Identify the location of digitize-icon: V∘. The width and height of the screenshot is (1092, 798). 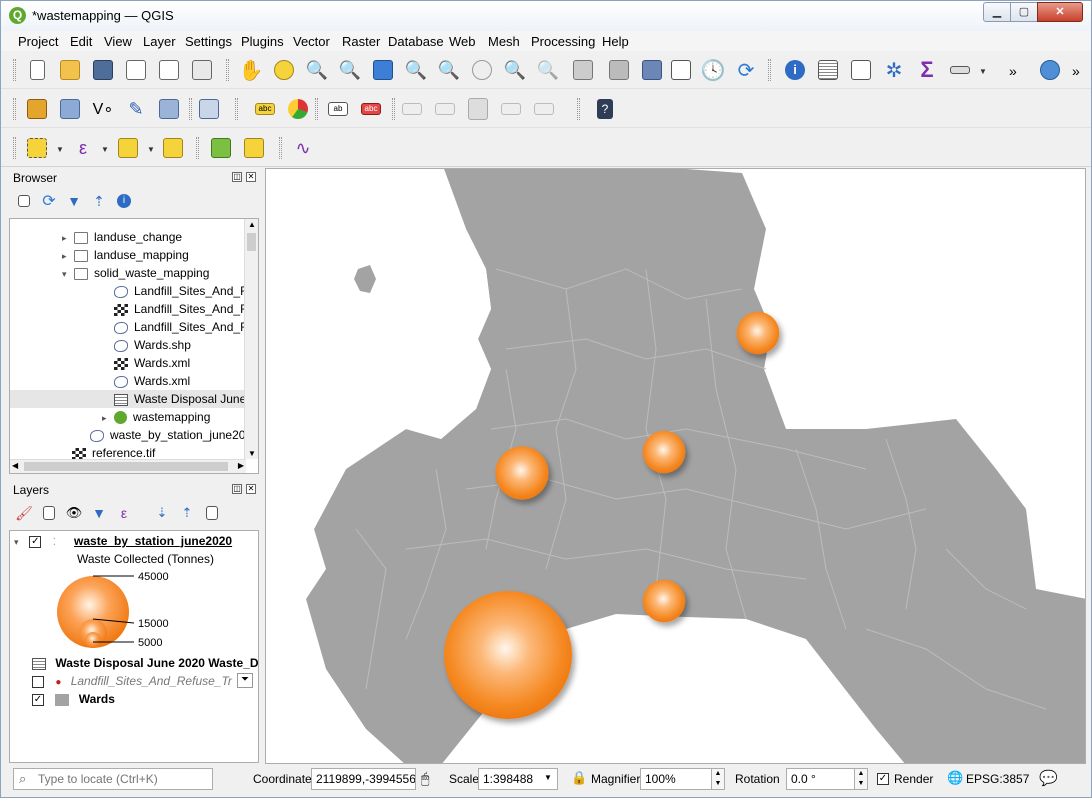
(103, 109).